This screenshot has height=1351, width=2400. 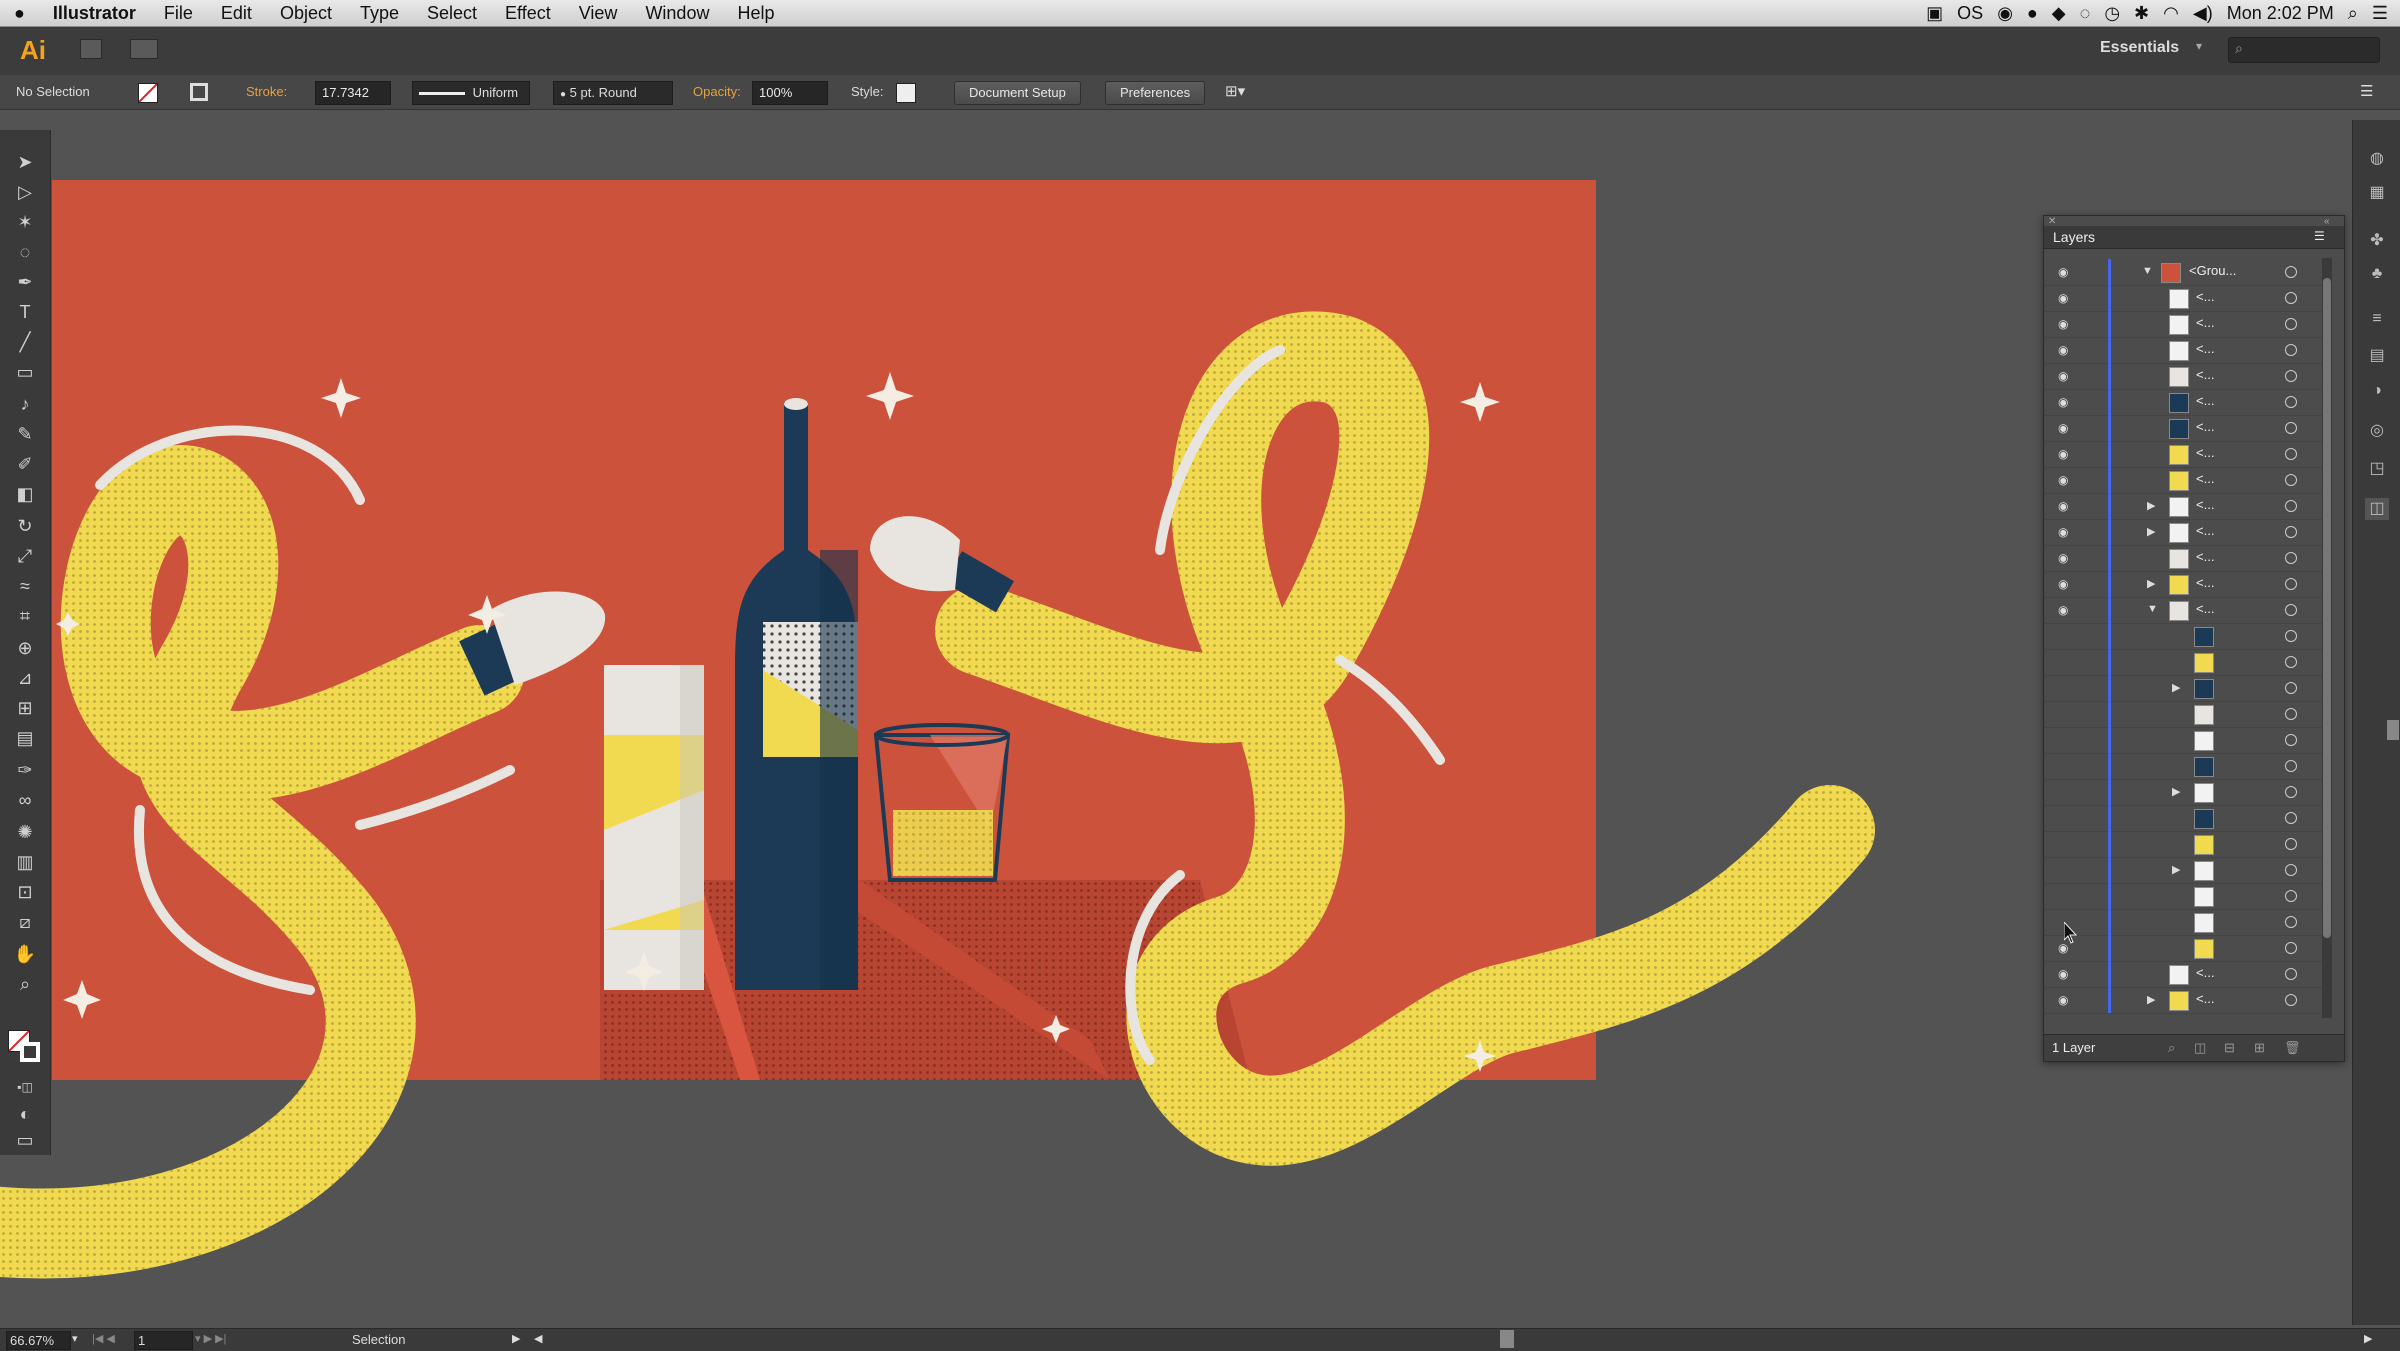 I want to click on workspace-switcher: Essentials, so click(x=2139, y=48).